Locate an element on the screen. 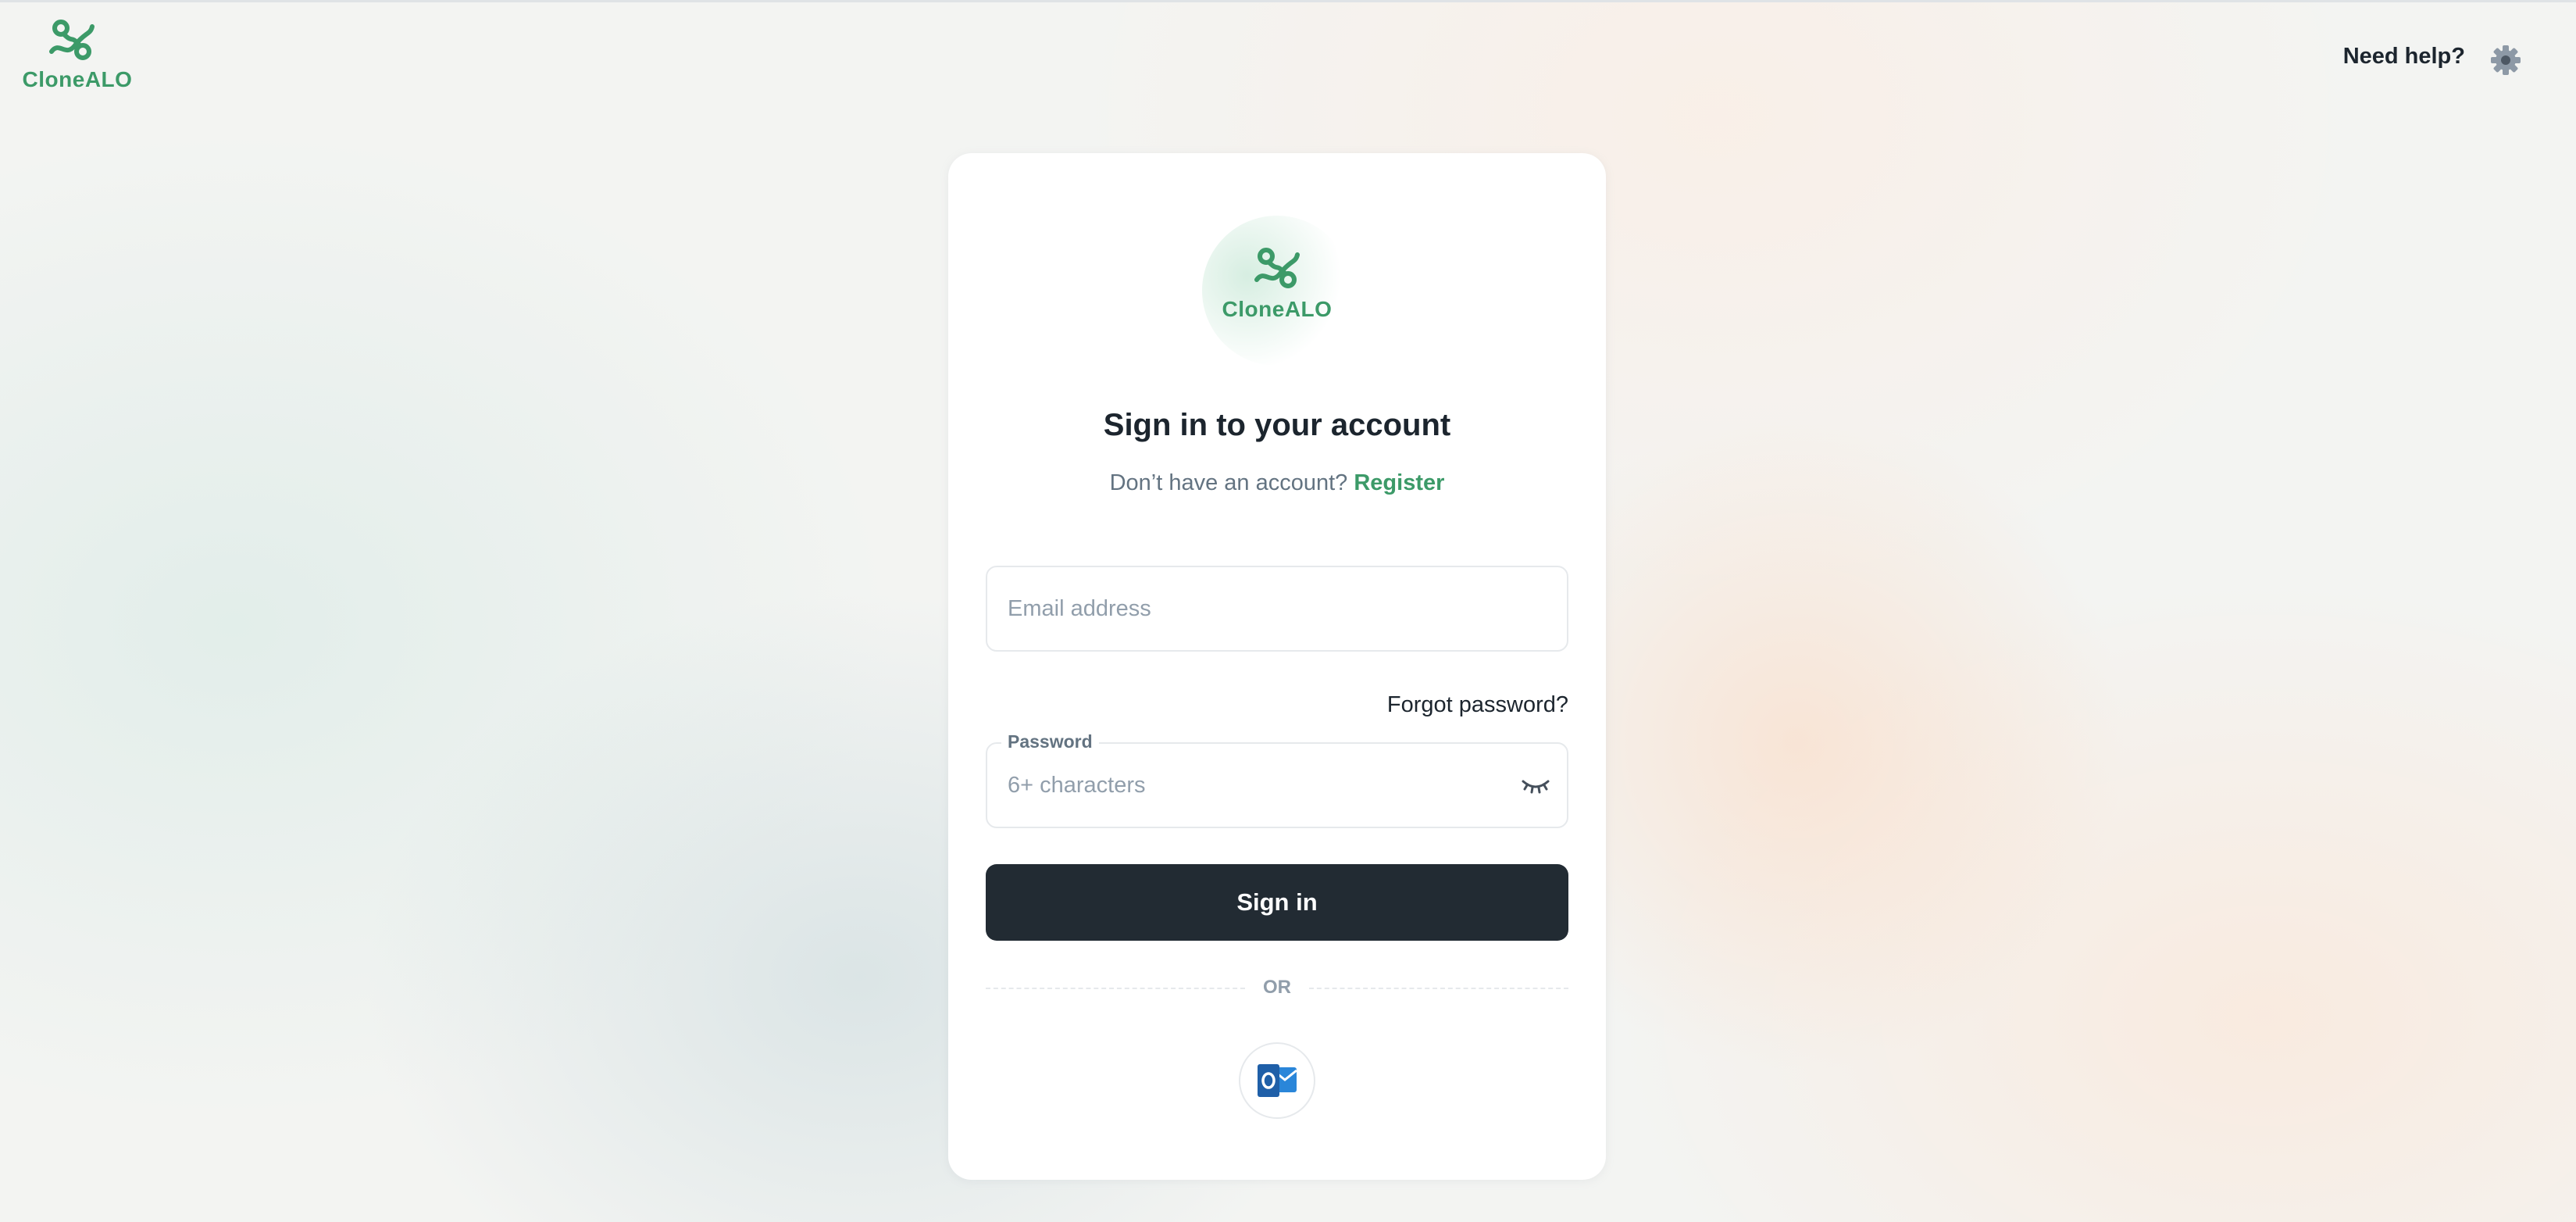  register-prompt-text: Don’t have an account? is located at coordinates (1228, 482).